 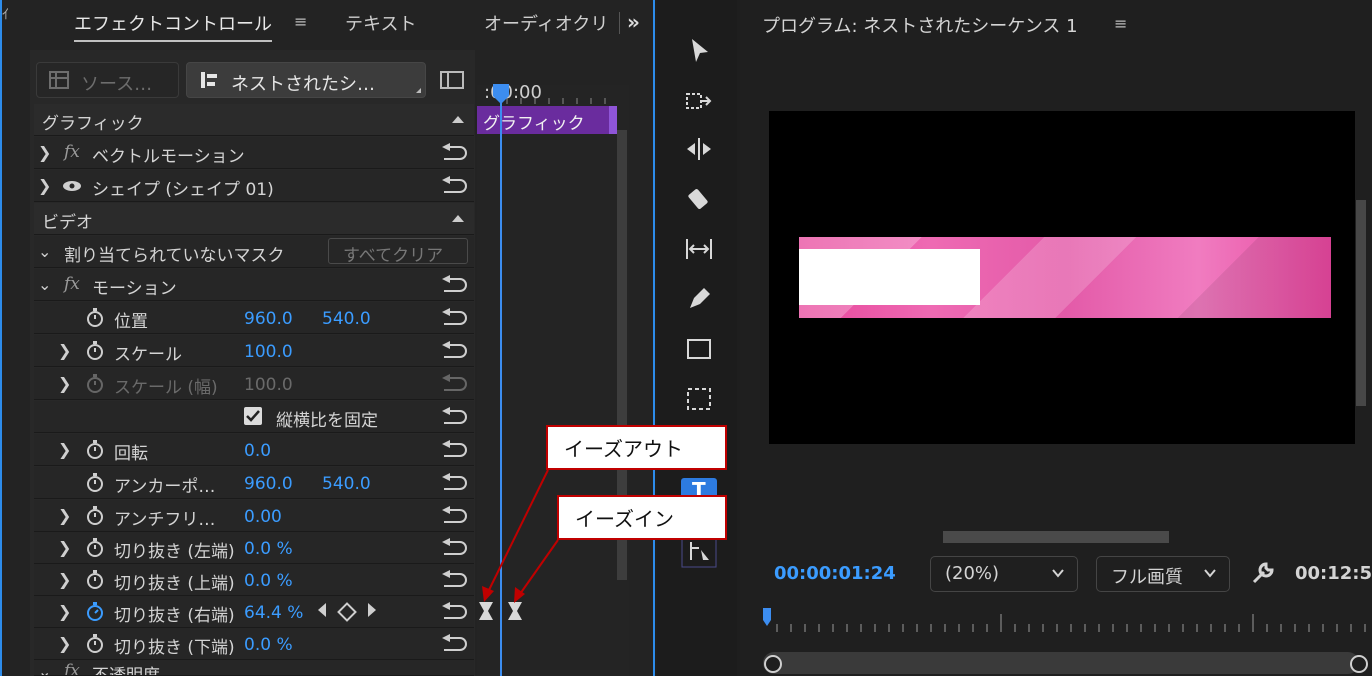 What do you see at coordinates (95, 612) in the screenshot?
I see `stopwatch-active-icon` at bounding box center [95, 612].